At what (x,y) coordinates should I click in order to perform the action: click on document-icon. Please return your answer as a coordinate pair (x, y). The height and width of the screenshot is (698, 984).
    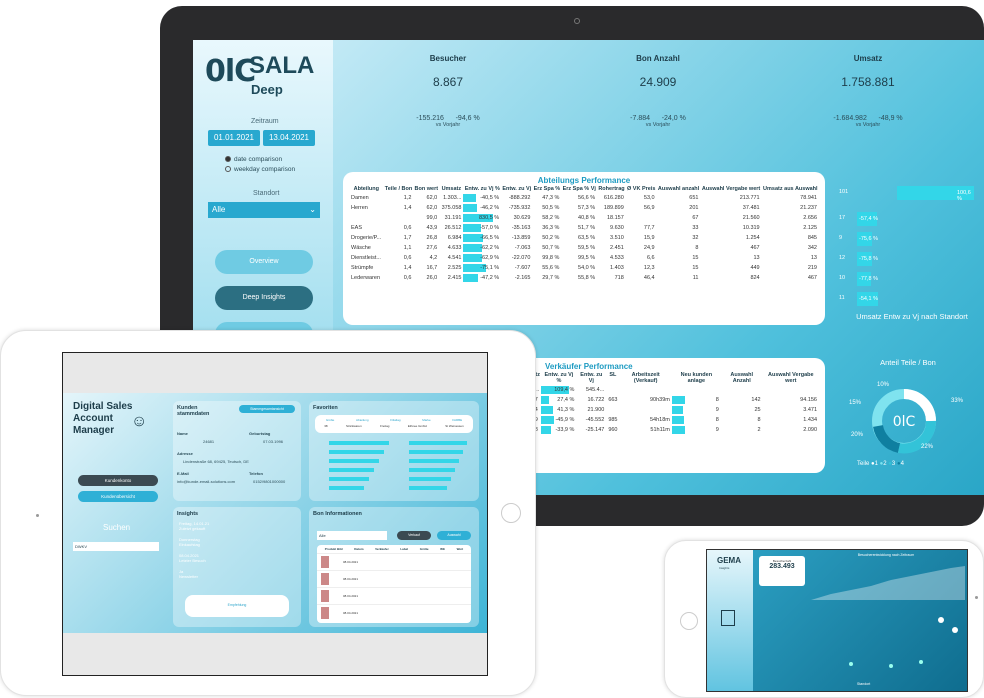
    Looking at the image, I should click on (728, 618).